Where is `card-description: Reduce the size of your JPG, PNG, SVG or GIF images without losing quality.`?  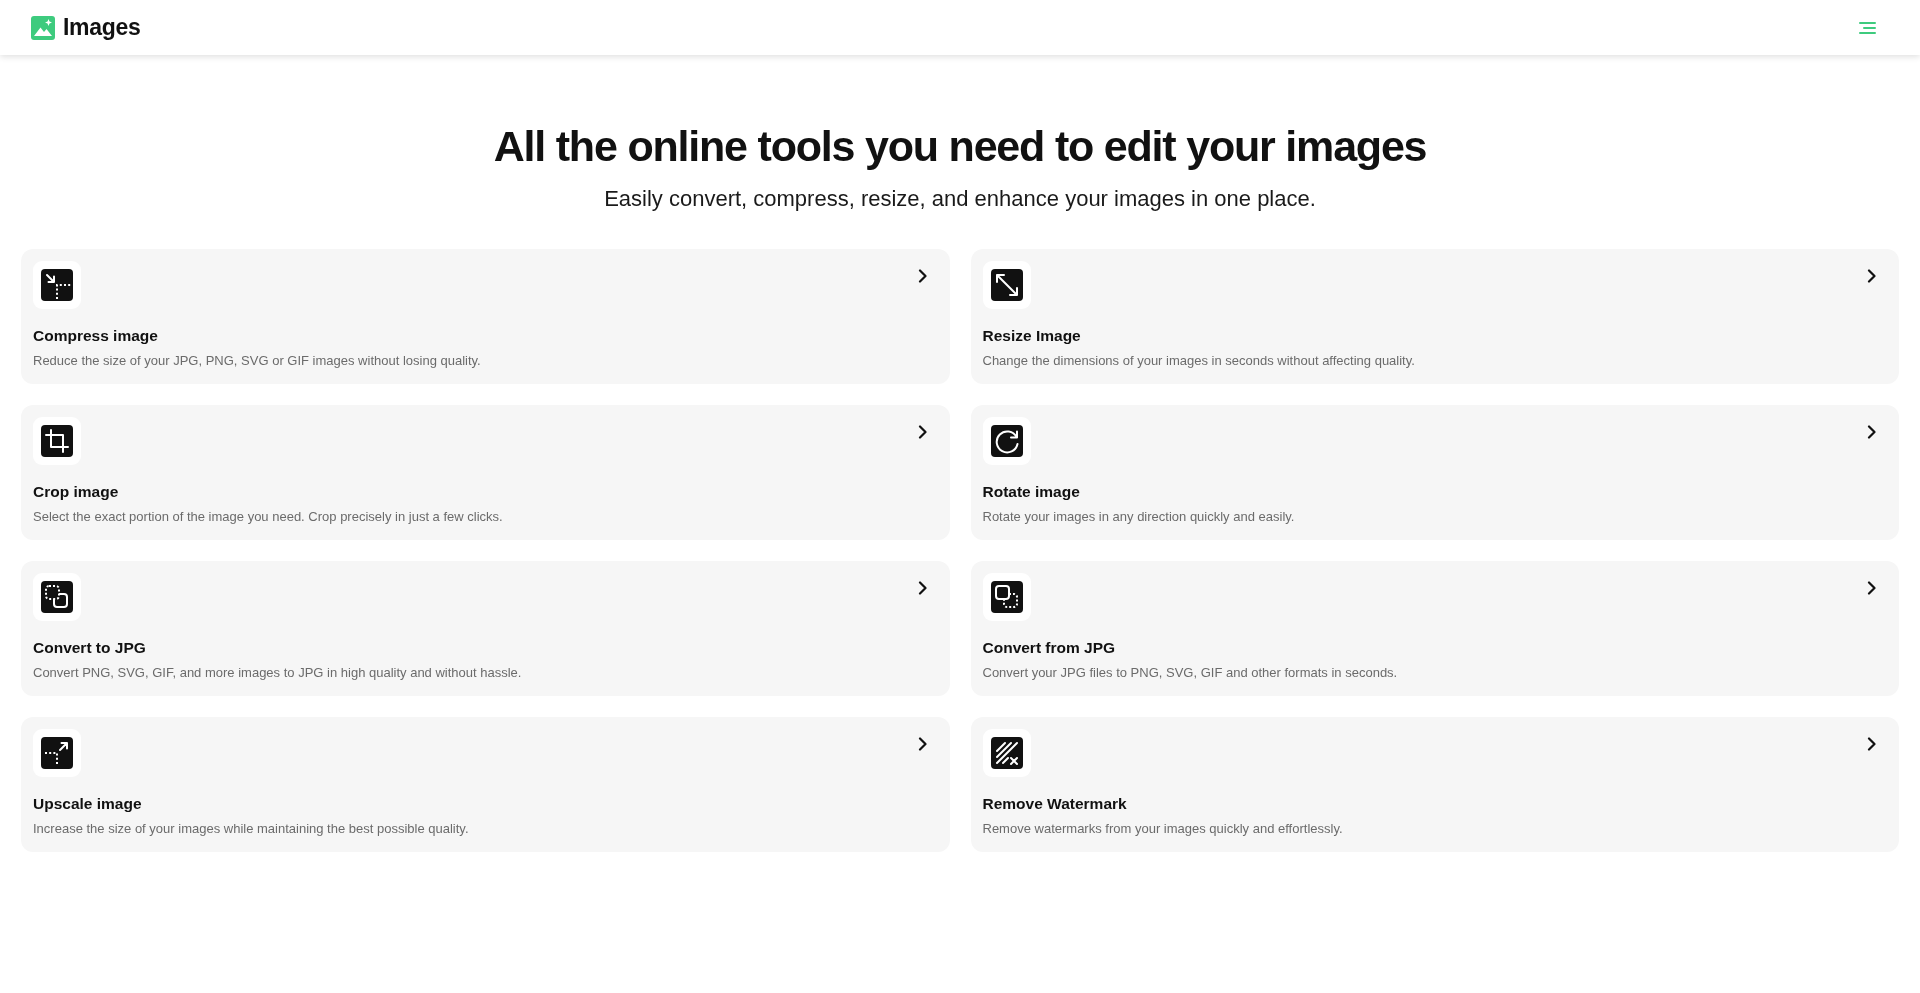
card-description: Reduce the size of your JPG, PNG, SVG or GIF images without losing quality. is located at coordinates (257, 360).